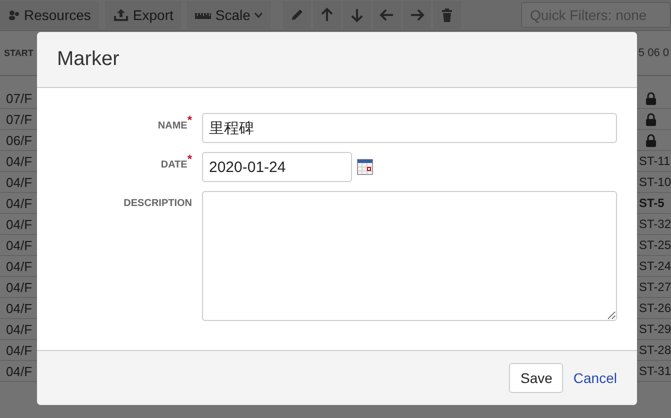 This screenshot has width=671, height=418. I want to click on task-id: ST-11, so click(654, 161).